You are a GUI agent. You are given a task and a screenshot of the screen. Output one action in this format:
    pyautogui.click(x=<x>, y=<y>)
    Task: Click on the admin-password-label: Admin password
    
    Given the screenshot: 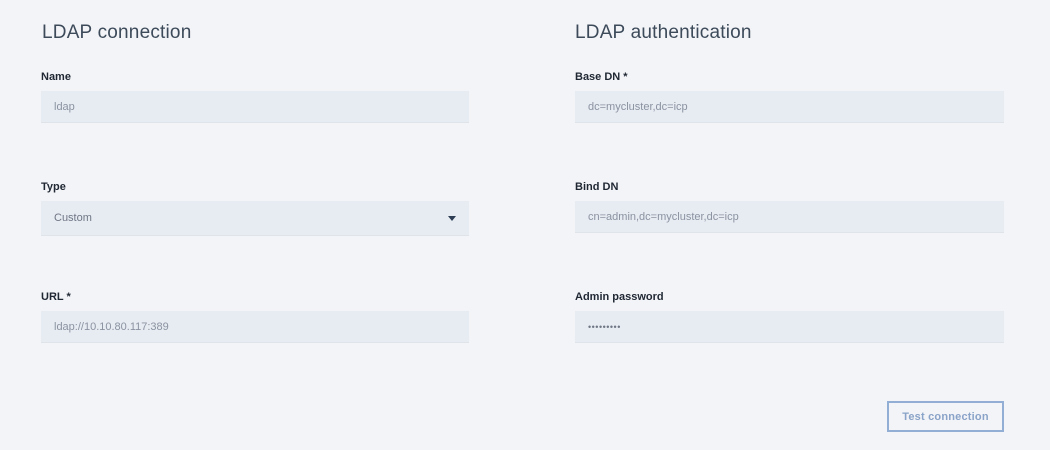 What is the action you would take?
    pyautogui.click(x=619, y=297)
    